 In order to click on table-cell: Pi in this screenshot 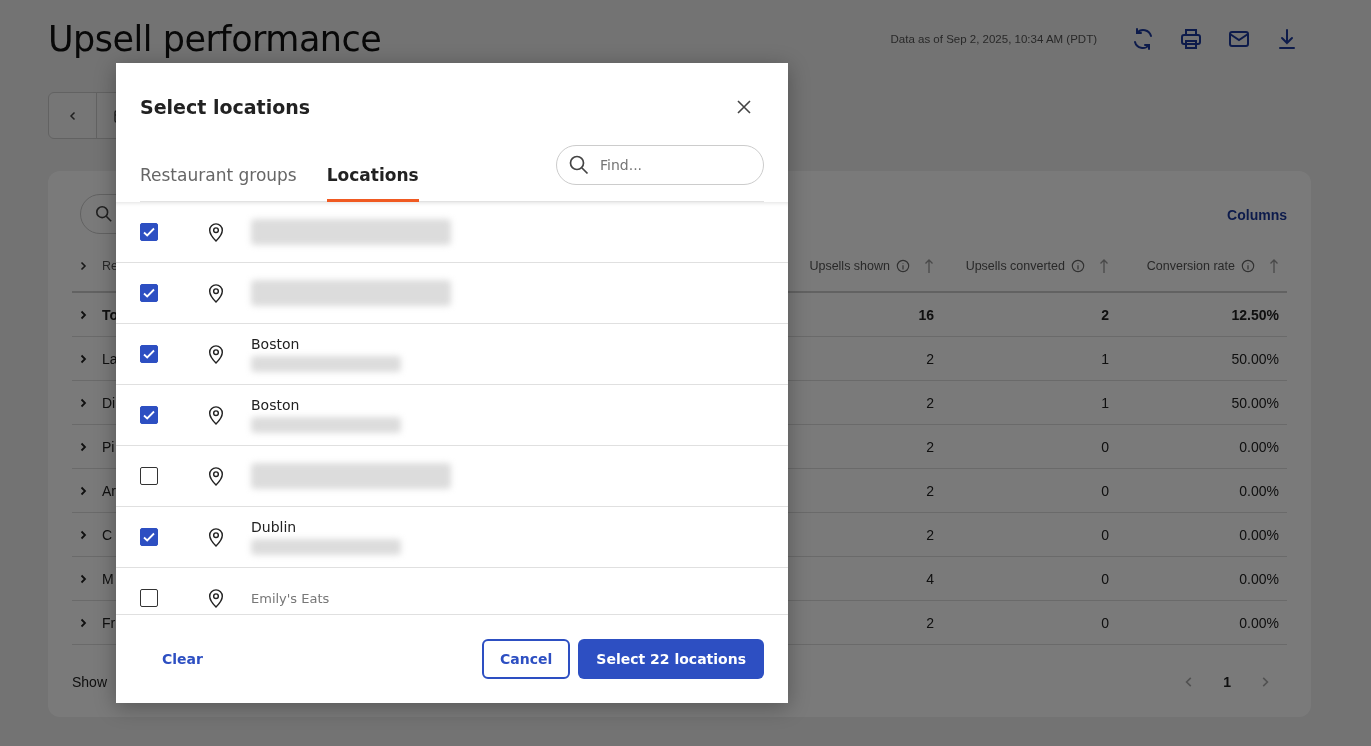, I will do `click(108, 446)`.